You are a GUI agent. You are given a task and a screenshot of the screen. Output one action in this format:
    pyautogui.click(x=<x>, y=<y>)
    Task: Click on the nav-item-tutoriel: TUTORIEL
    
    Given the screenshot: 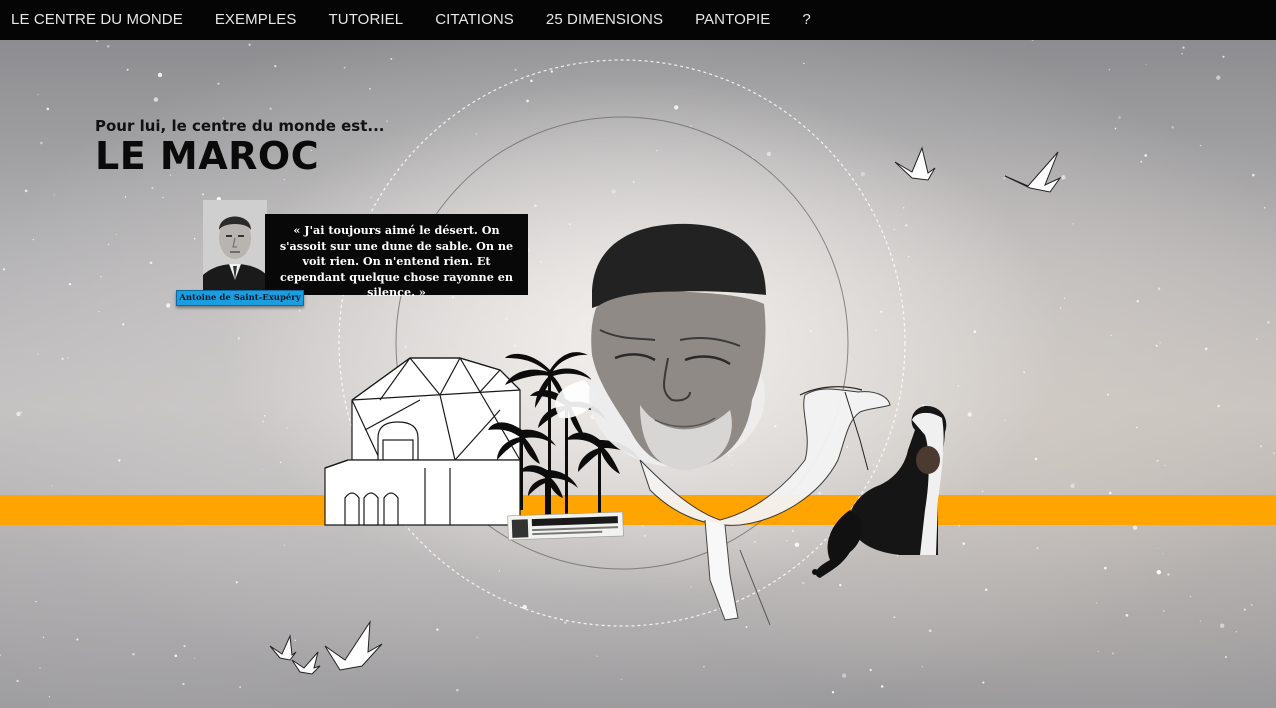 What is the action you would take?
    pyautogui.click(x=366, y=20)
    